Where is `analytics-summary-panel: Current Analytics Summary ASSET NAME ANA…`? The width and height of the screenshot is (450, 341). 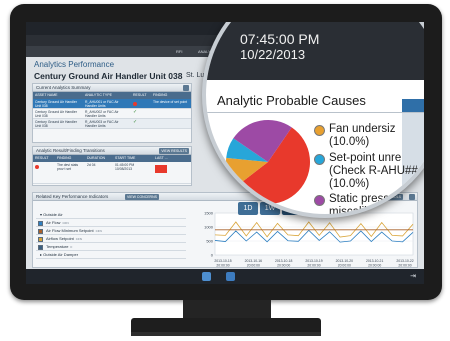
analytics-summary-panel: Current Analytics Summary ASSET NAME ANA… is located at coordinates (112, 113).